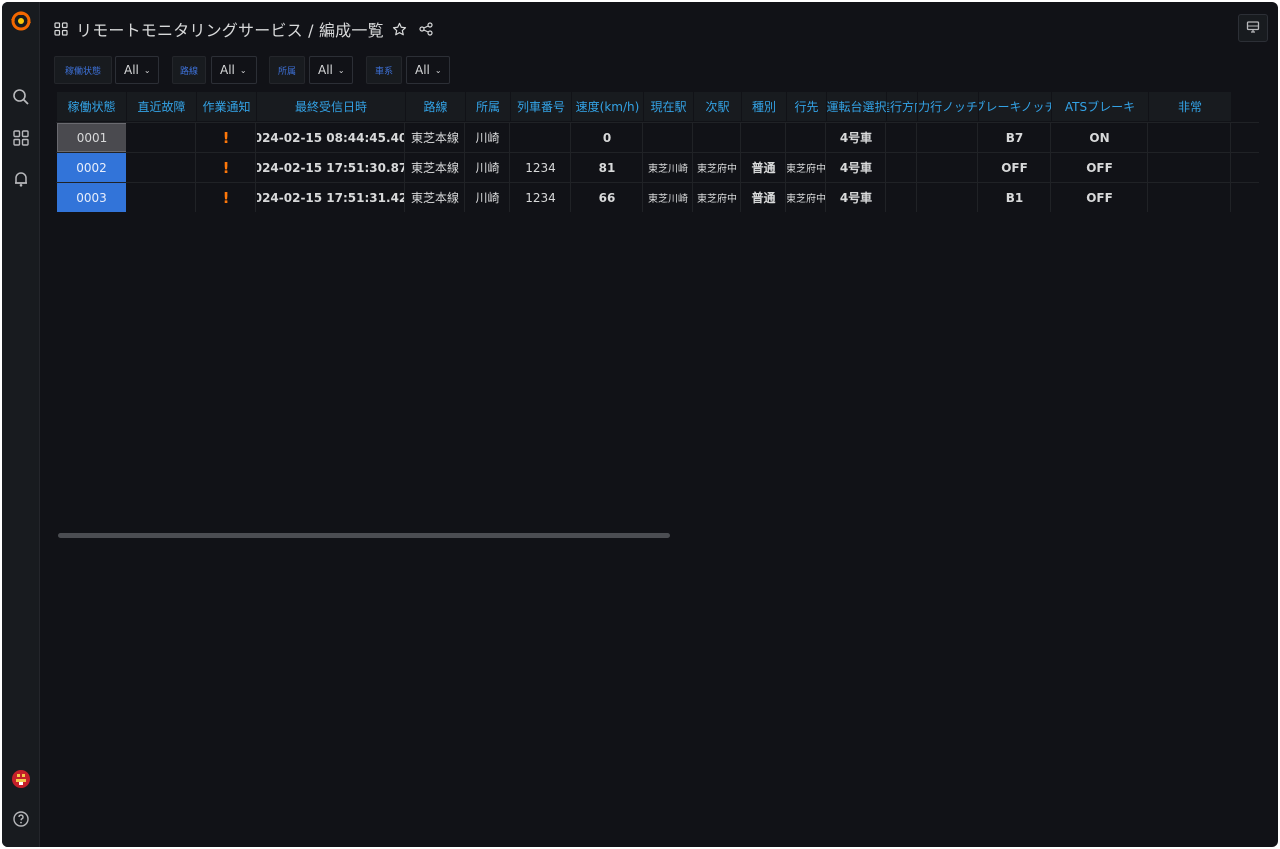  I want to click on side-navigation, so click(21, 424).